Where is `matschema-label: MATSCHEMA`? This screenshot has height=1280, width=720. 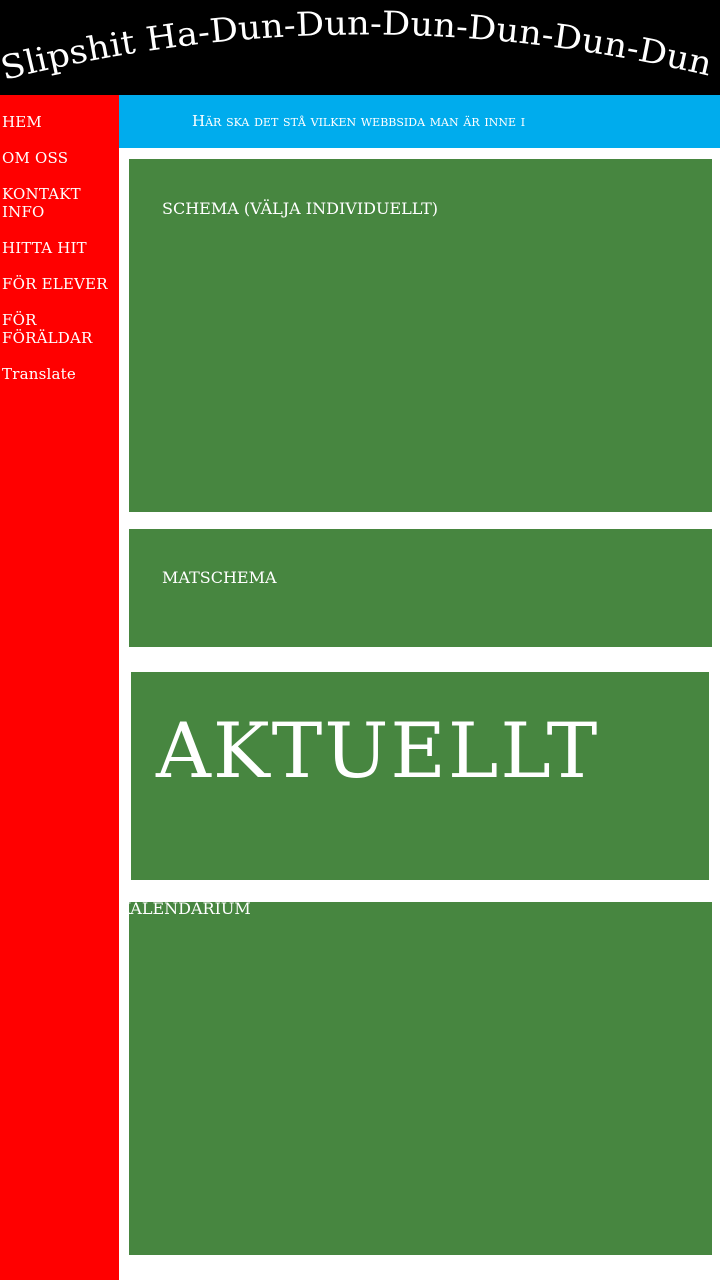 matschema-label: MATSCHEMA is located at coordinates (219, 577).